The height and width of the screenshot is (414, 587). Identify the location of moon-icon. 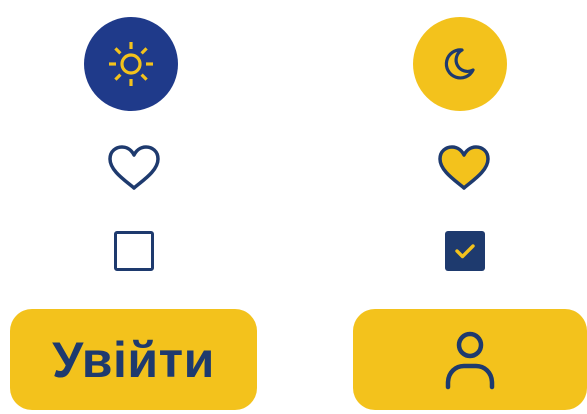
(459, 64).